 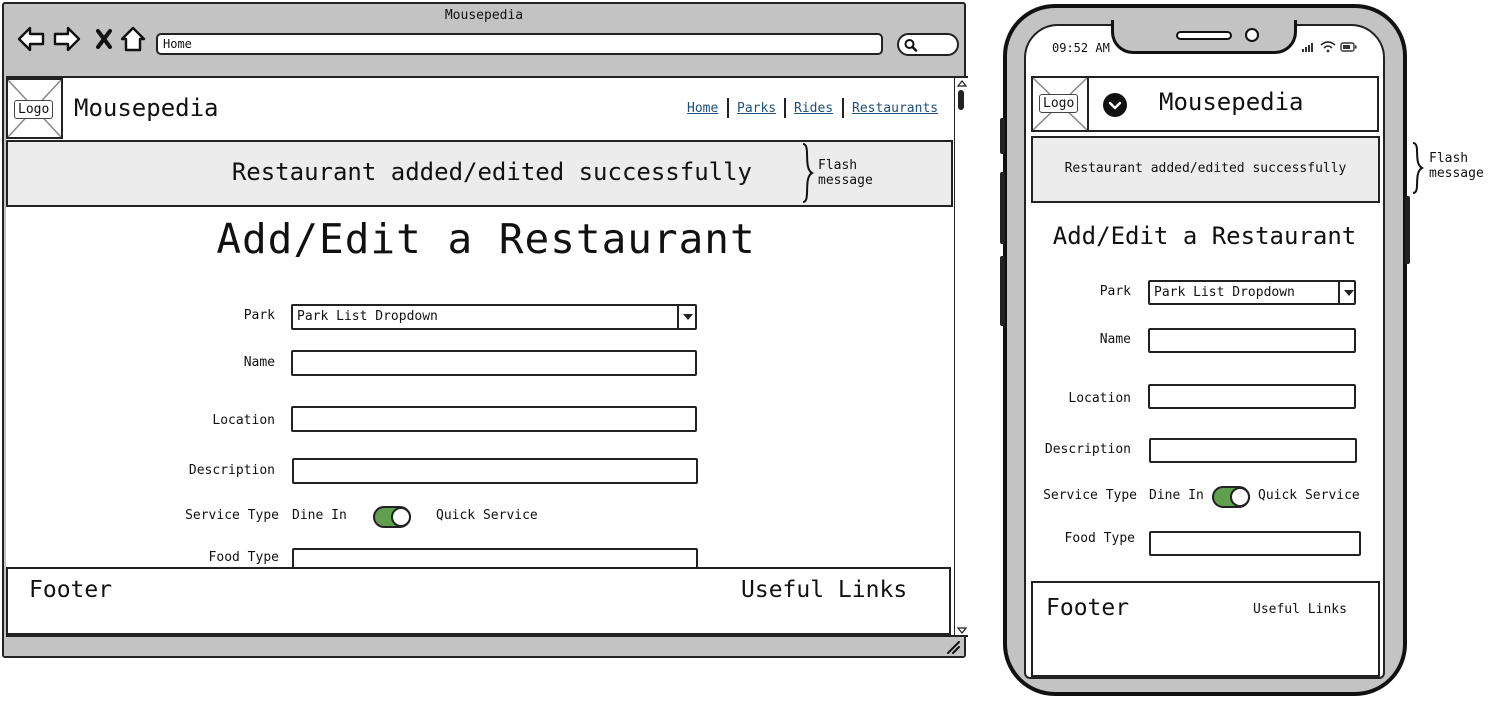 I want to click on service-option-quick-service: Quick Service, so click(x=487, y=515).